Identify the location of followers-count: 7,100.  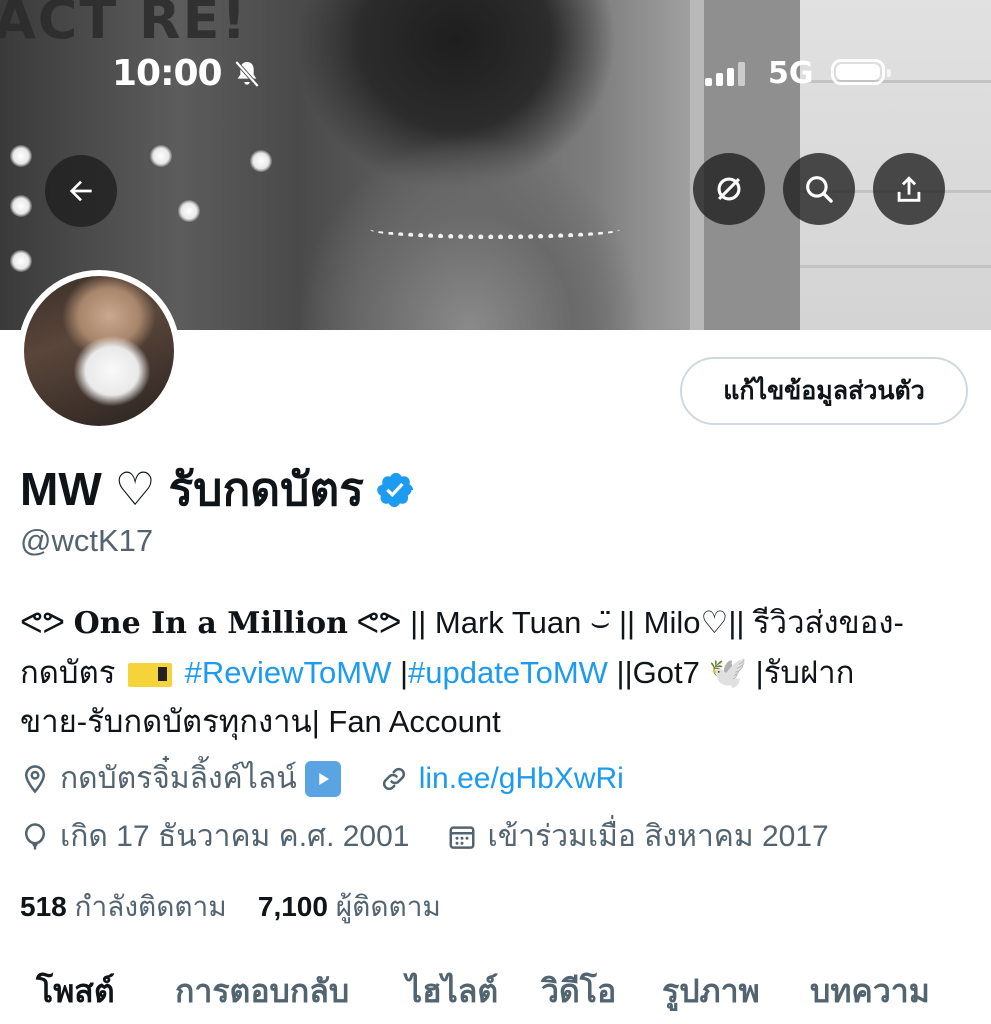
(292, 906).